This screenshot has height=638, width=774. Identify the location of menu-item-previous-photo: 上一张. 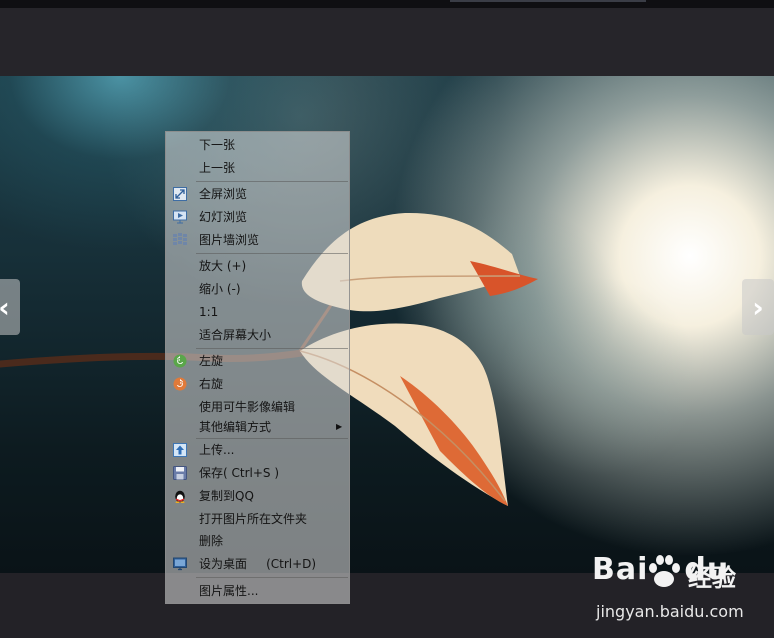
(257, 168).